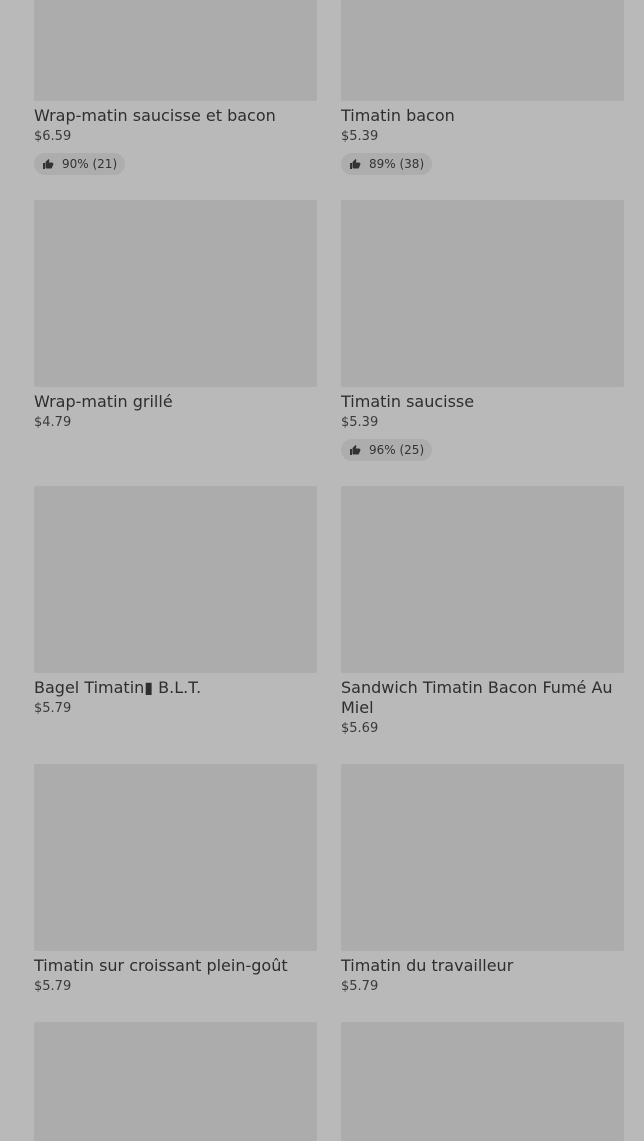 This screenshot has width=644, height=1141. Describe the element at coordinates (103, 401) in the screenshot. I see `menu-item-name: Wrap-matin grillé` at that location.